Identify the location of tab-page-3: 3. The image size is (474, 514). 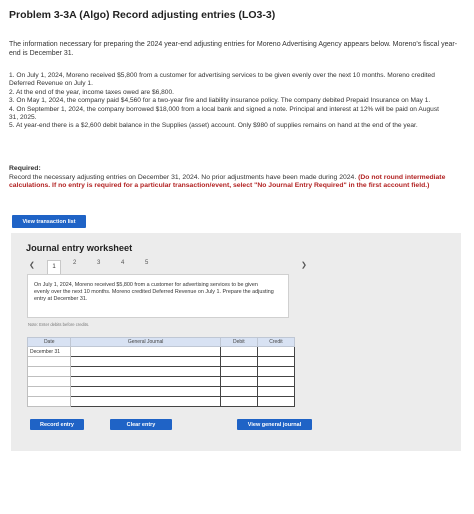
(98, 263).